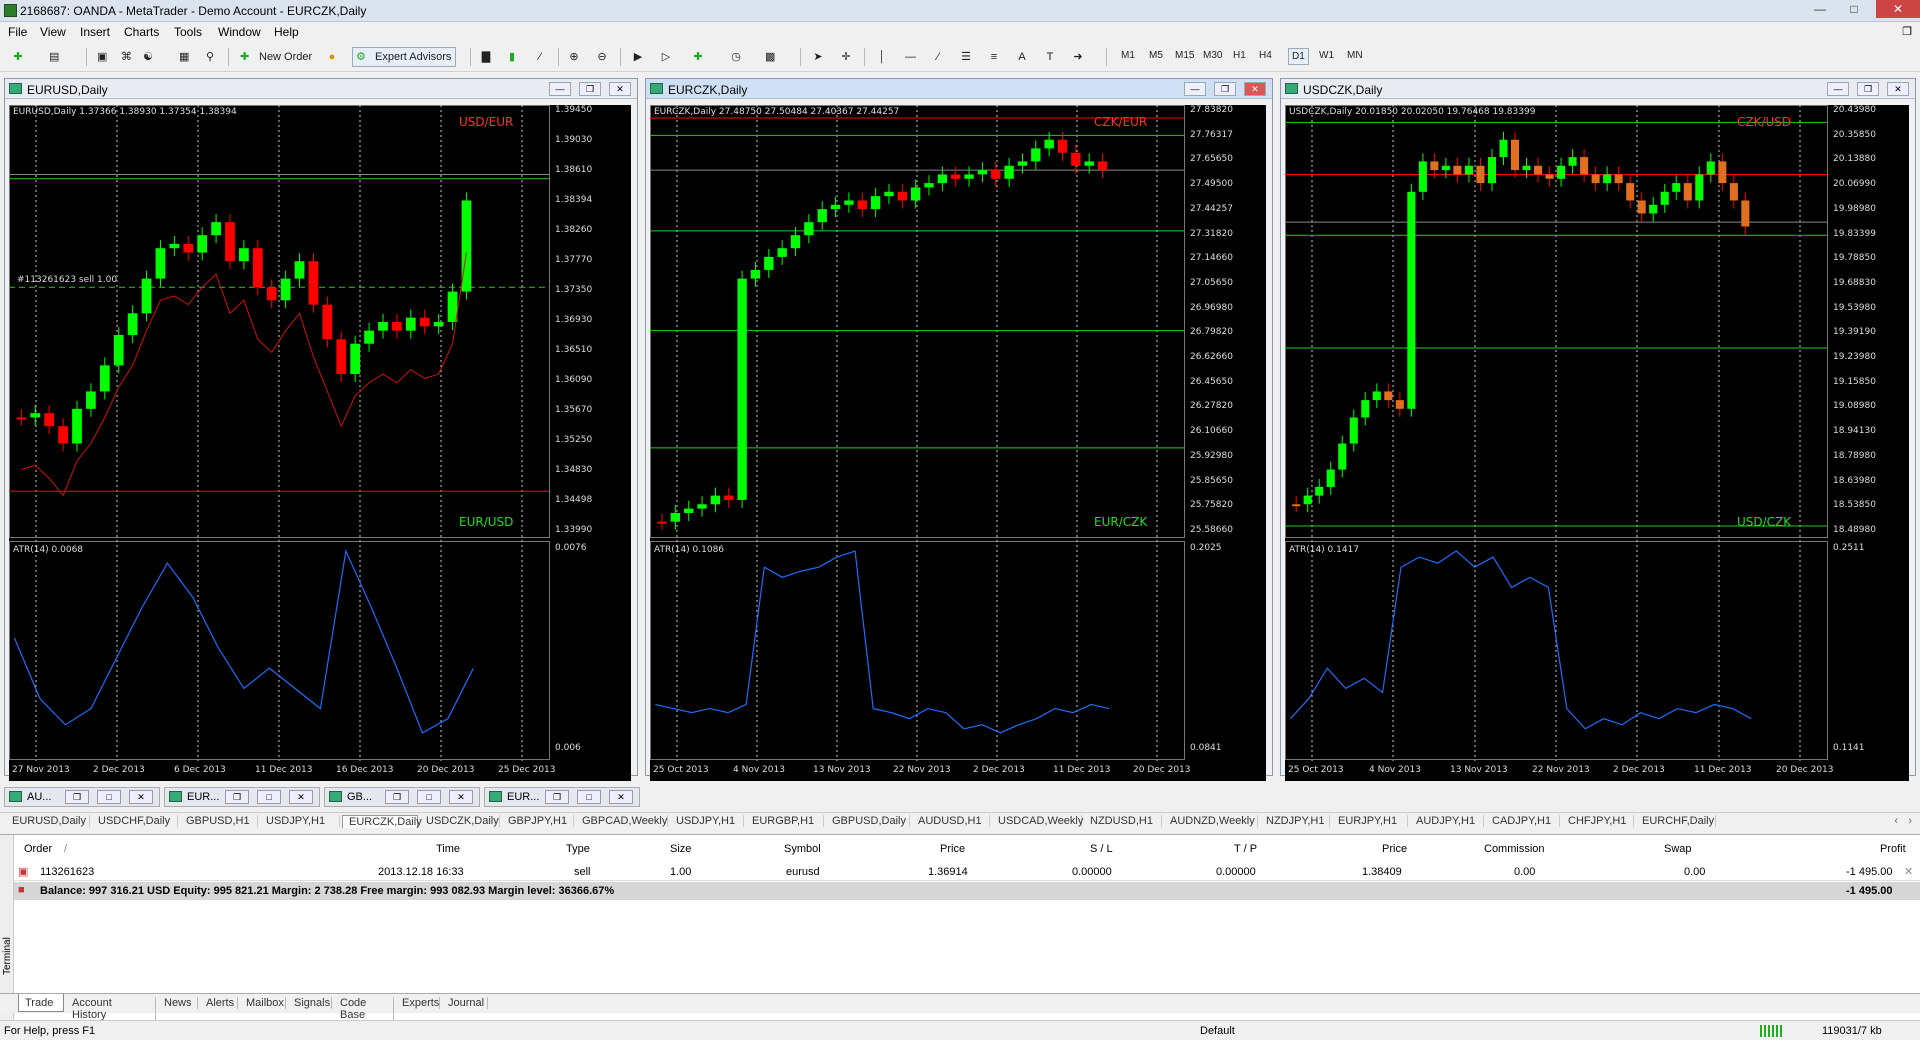  Describe the element at coordinates (802, 849) in the screenshot. I see `col-symbol: Symbol` at that location.